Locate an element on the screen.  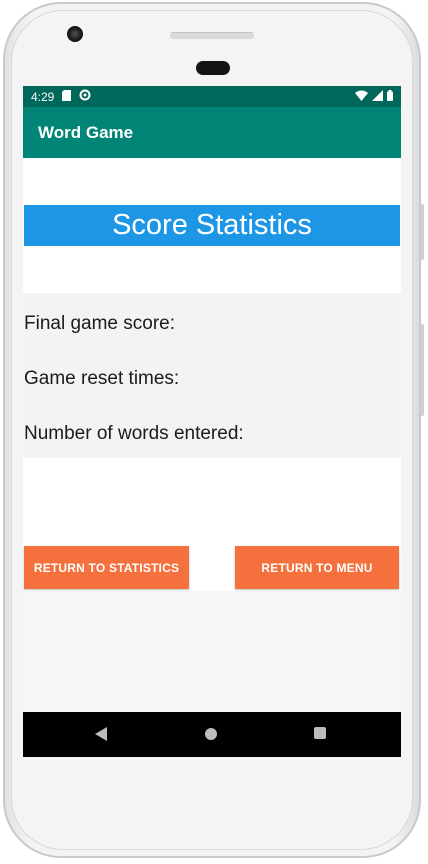
return-to-menu-button: RETURN TO MENU is located at coordinates (317, 567).